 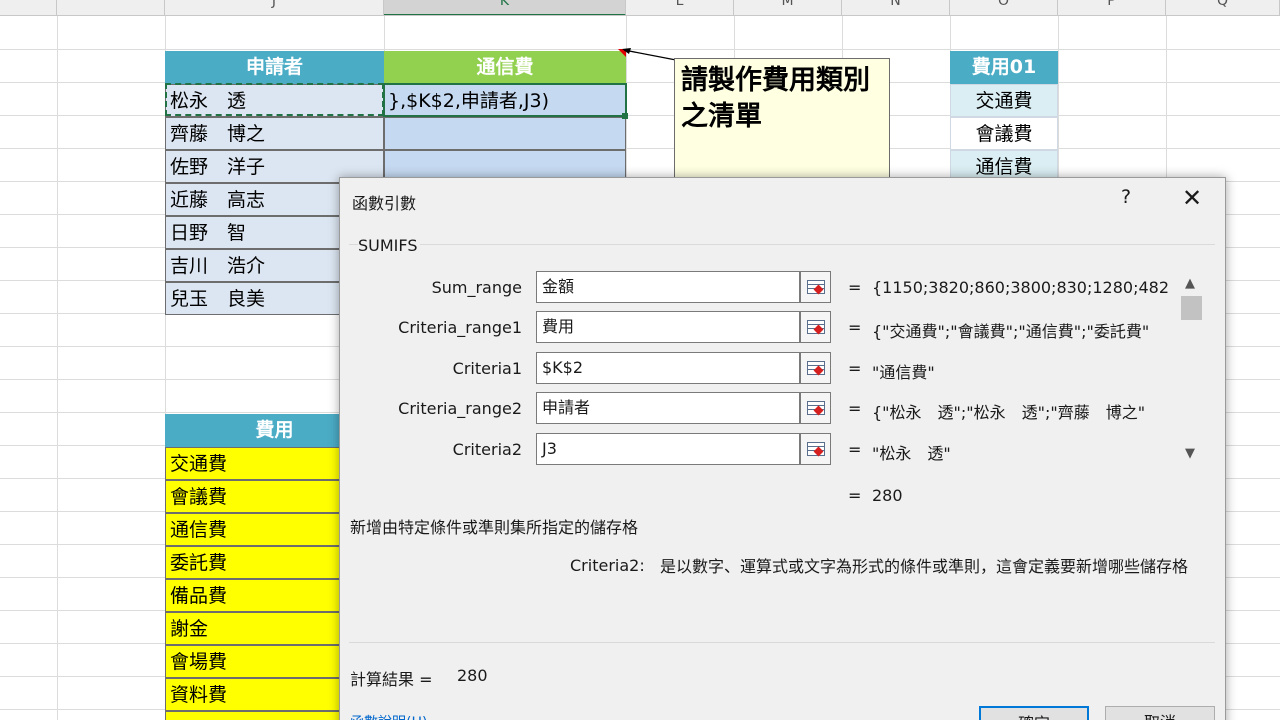 I want to click on criteria2-ref-button, so click(x=815, y=449).